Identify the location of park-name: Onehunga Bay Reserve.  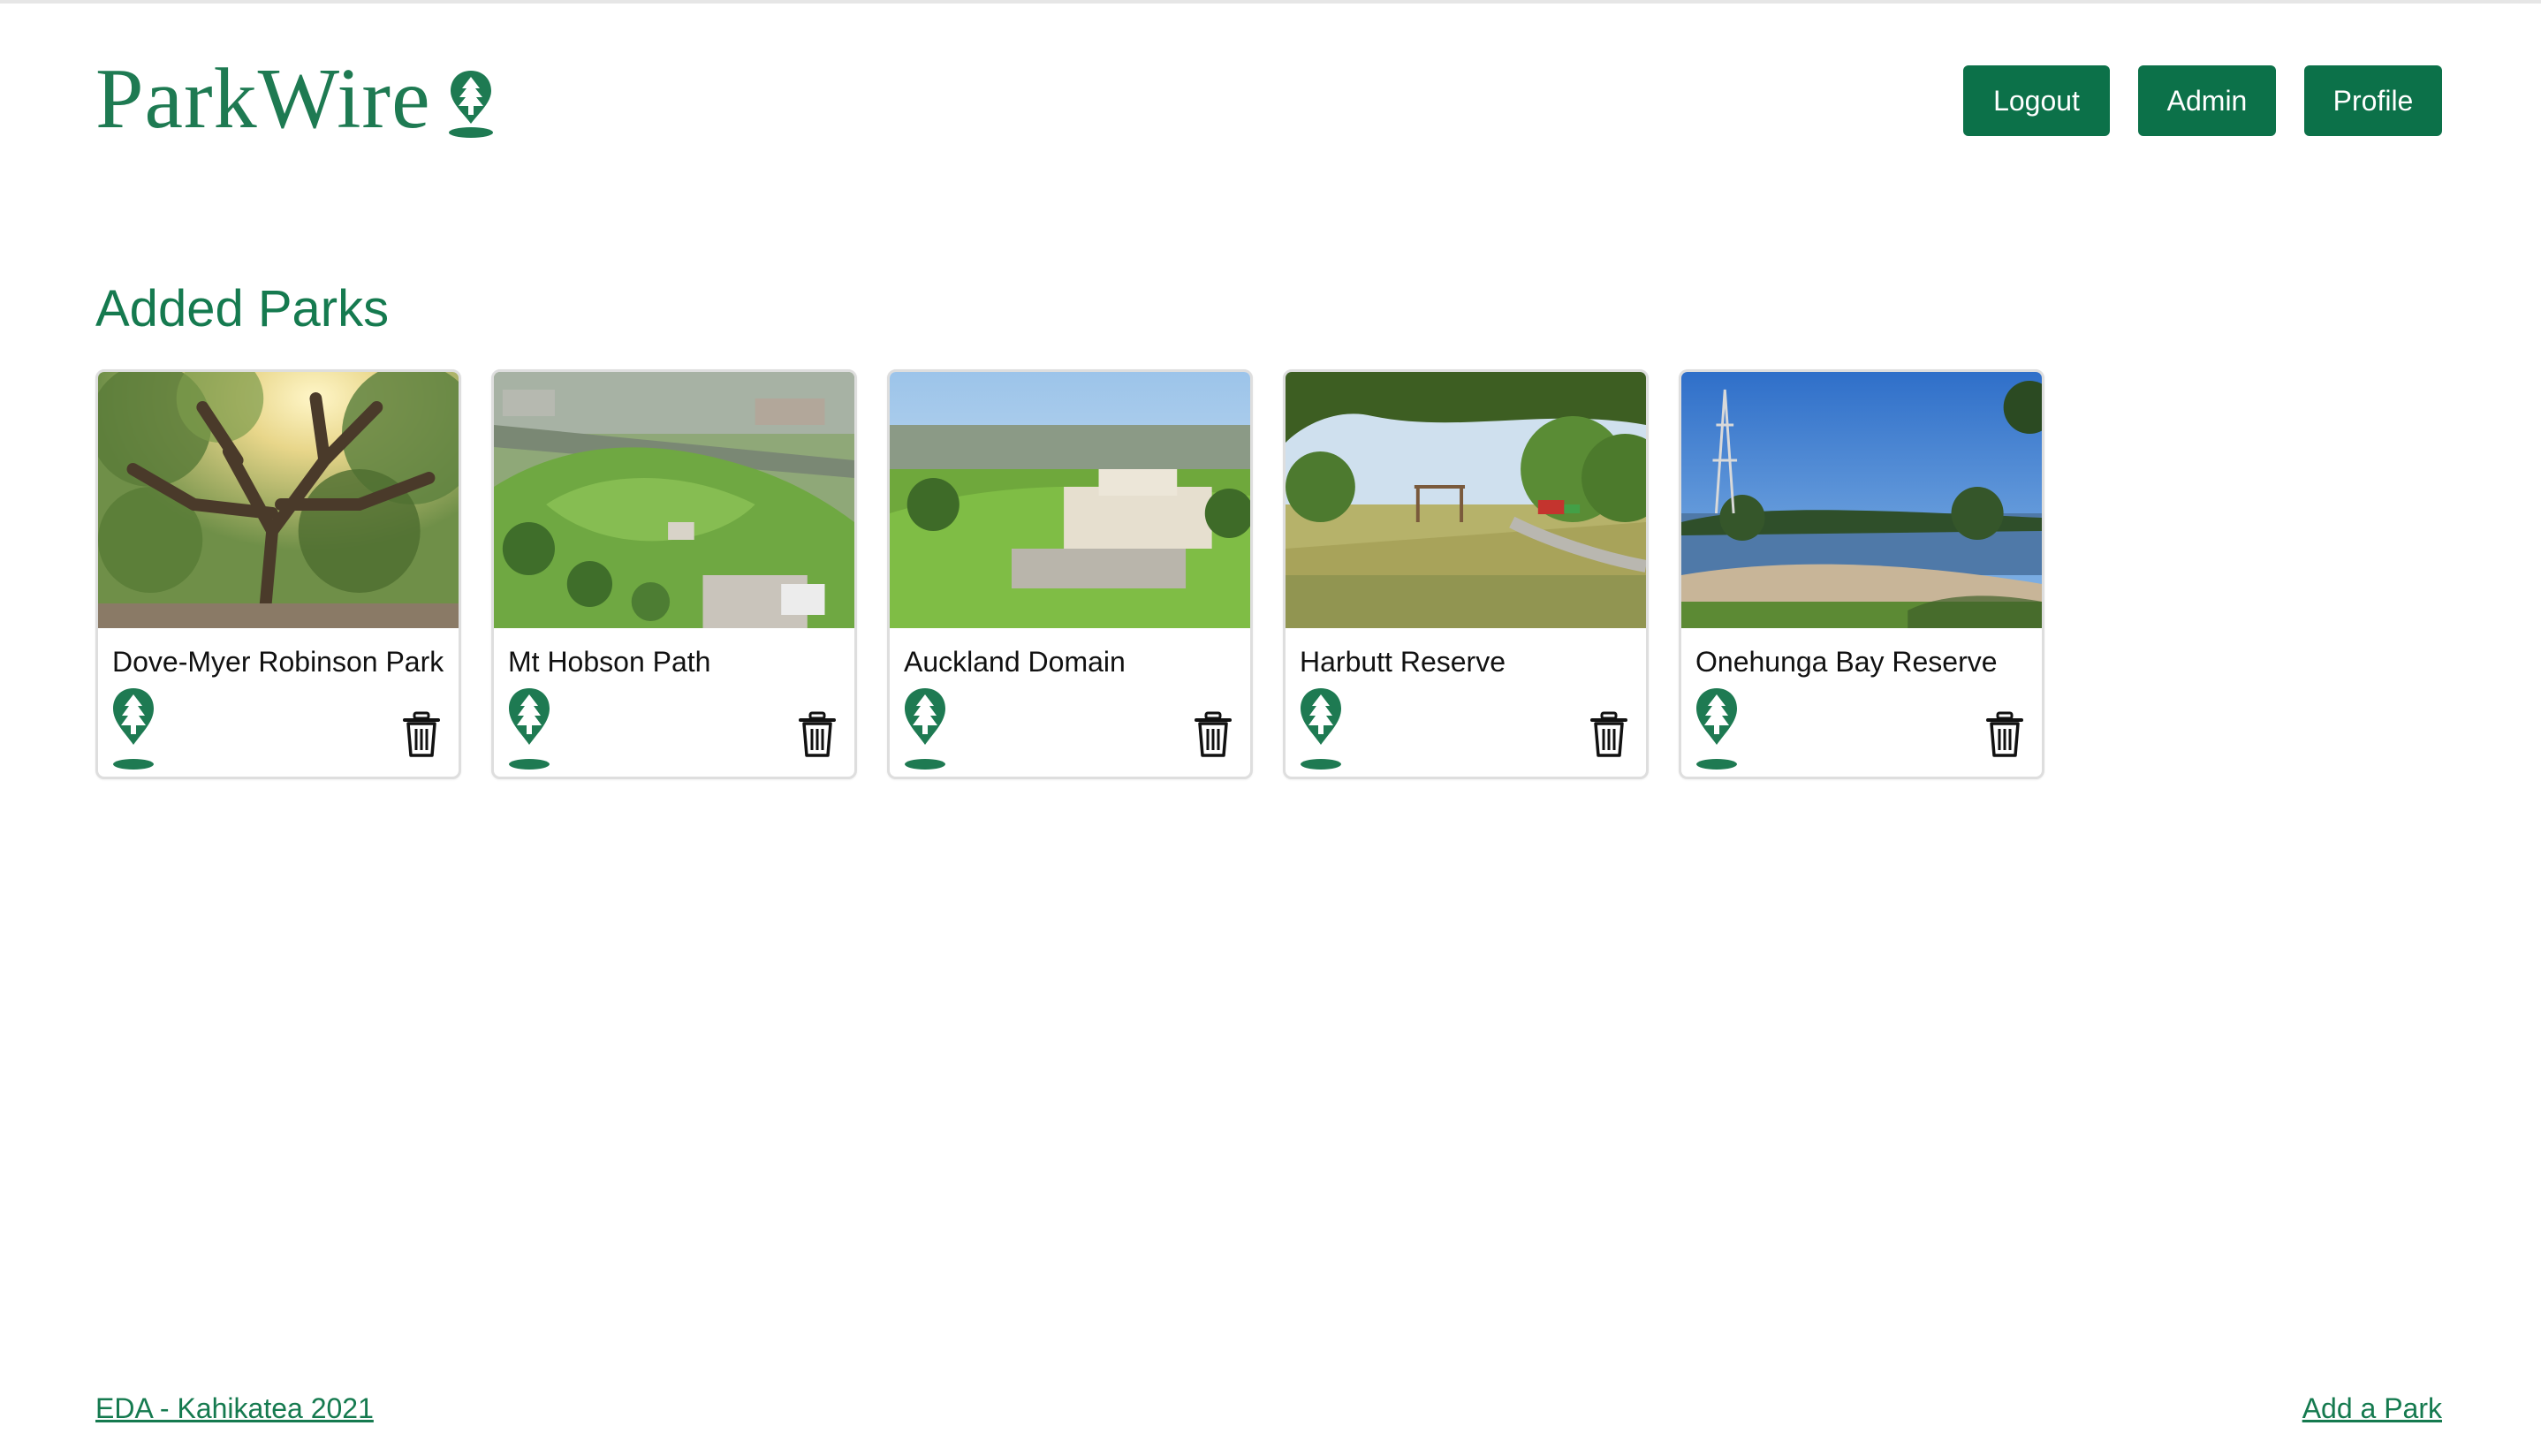
(1847, 662).